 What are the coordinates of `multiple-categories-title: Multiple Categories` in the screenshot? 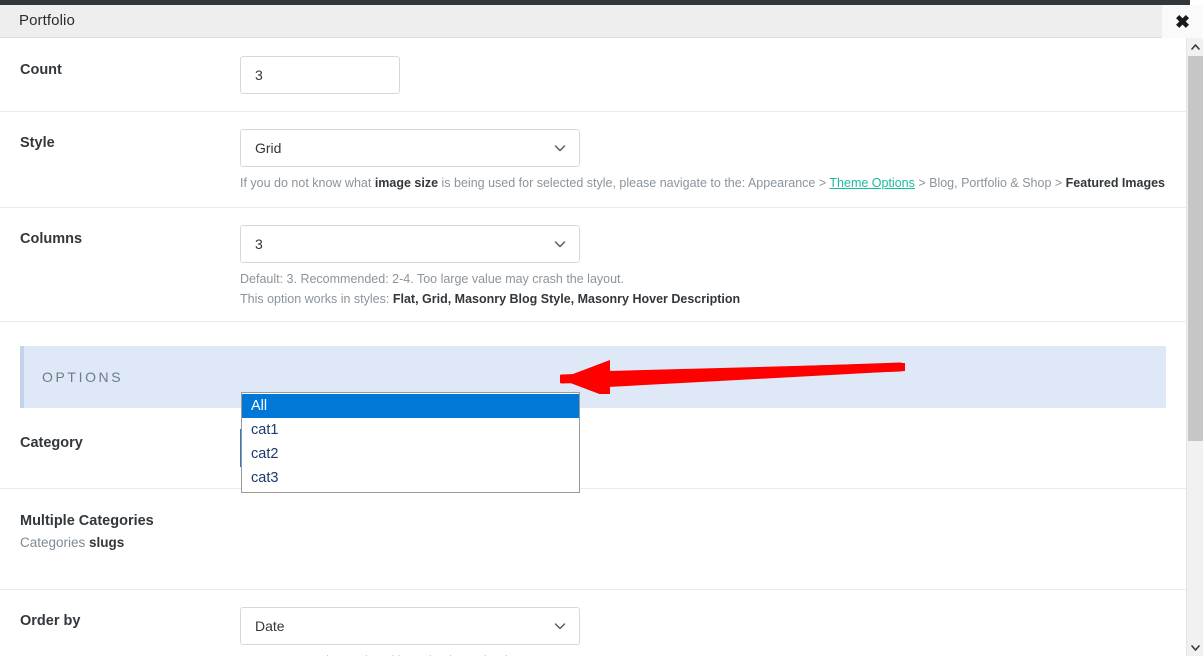 It's located at (87, 521).